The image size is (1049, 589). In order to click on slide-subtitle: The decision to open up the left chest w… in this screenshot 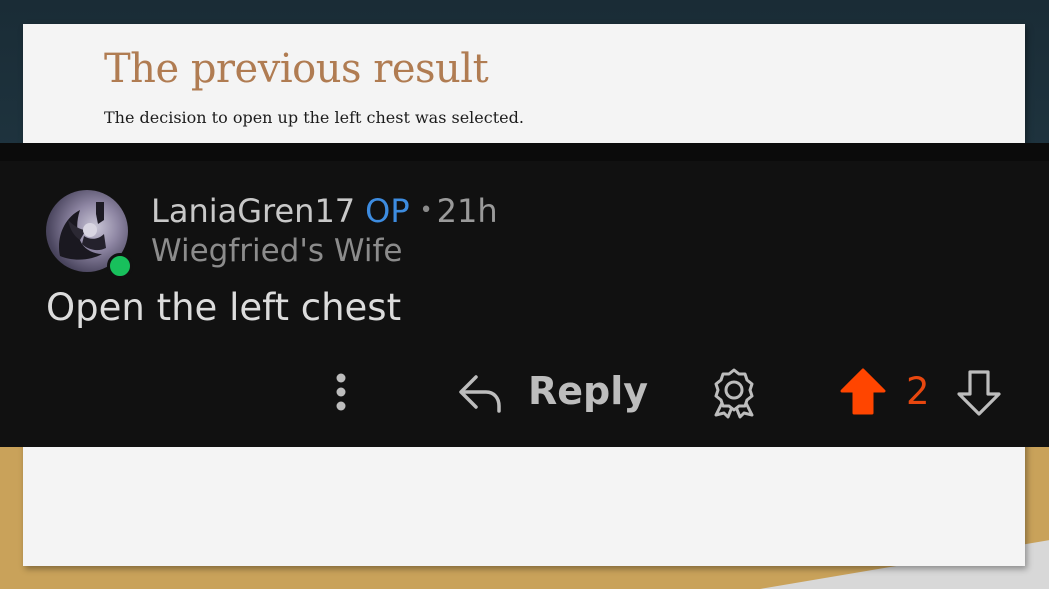, I will do `click(314, 117)`.